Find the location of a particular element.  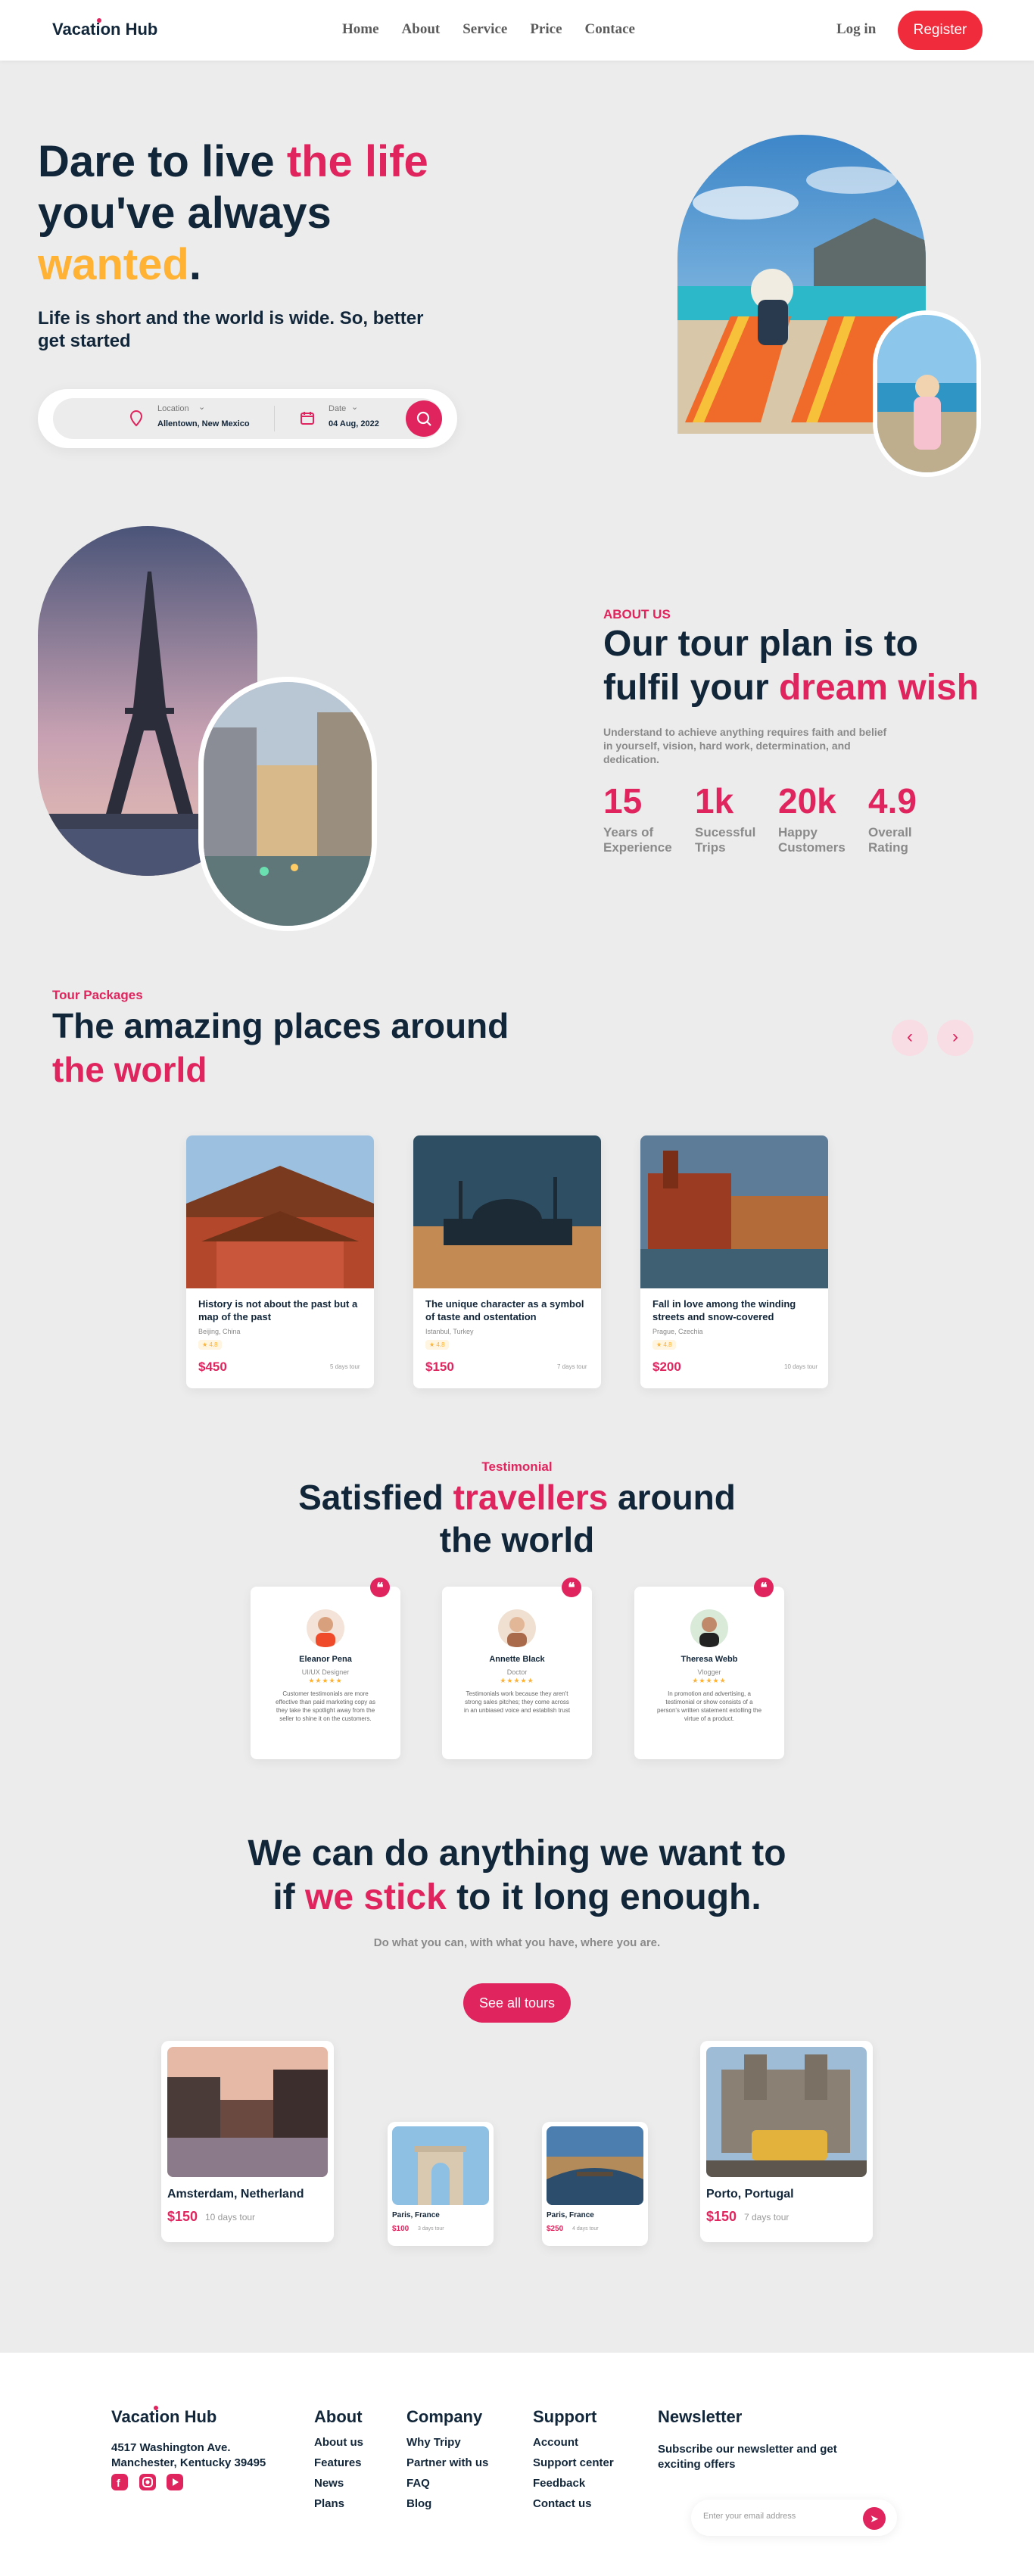

arc-de-triomphe-image is located at coordinates (441, 2165).